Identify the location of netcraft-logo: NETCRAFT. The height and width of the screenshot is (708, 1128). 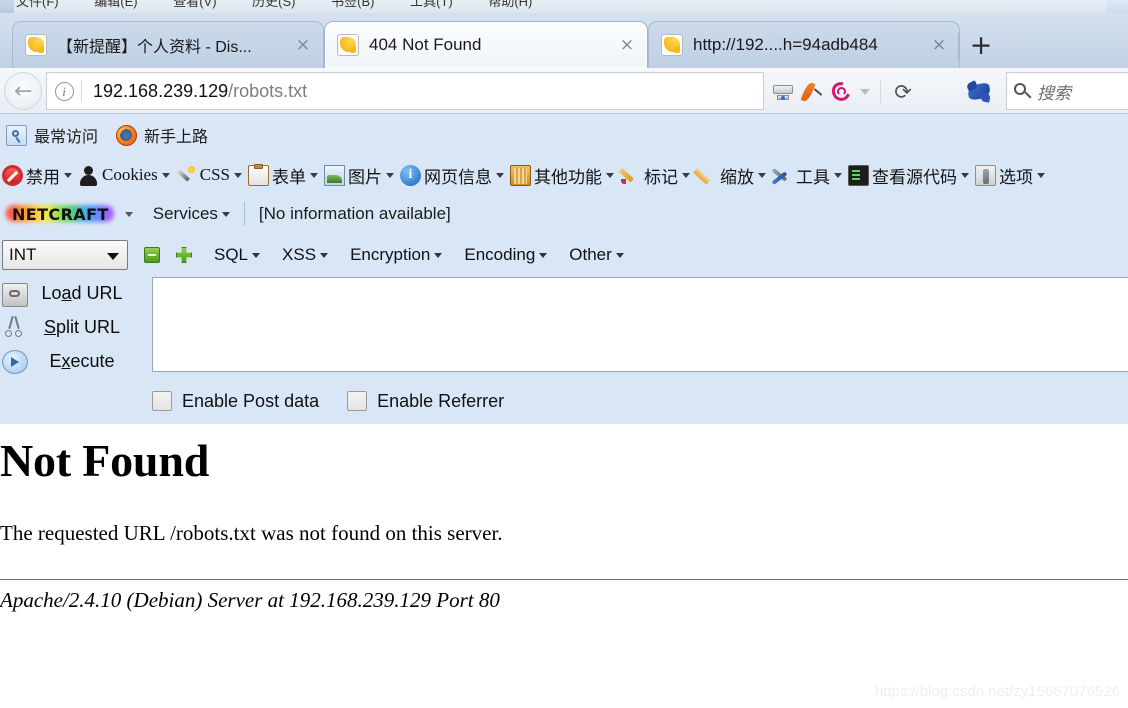
(60, 214).